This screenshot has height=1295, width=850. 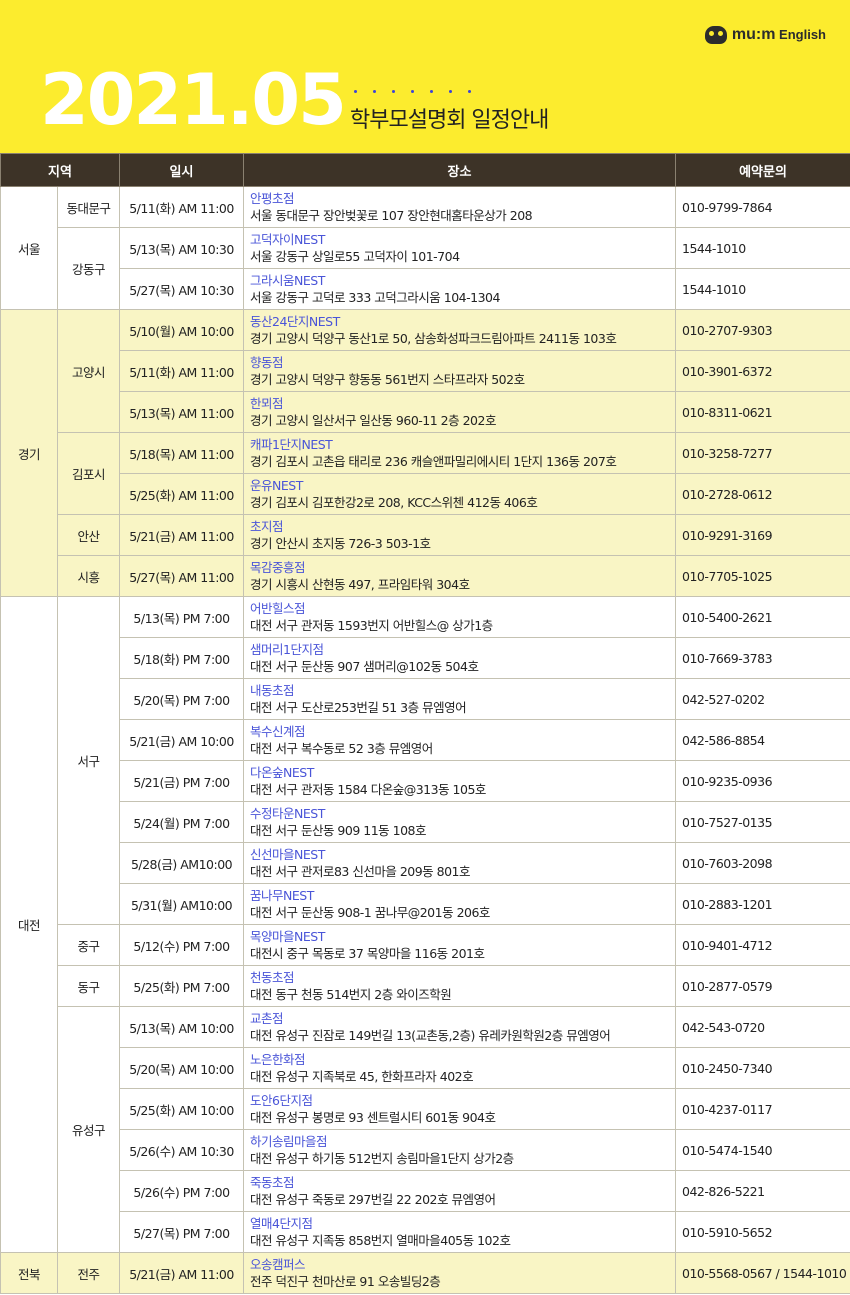 What do you see at coordinates (762, 740) in the screenshot?
I see `phone-cell: 042-586-8854` at bounding box center [762, 740].